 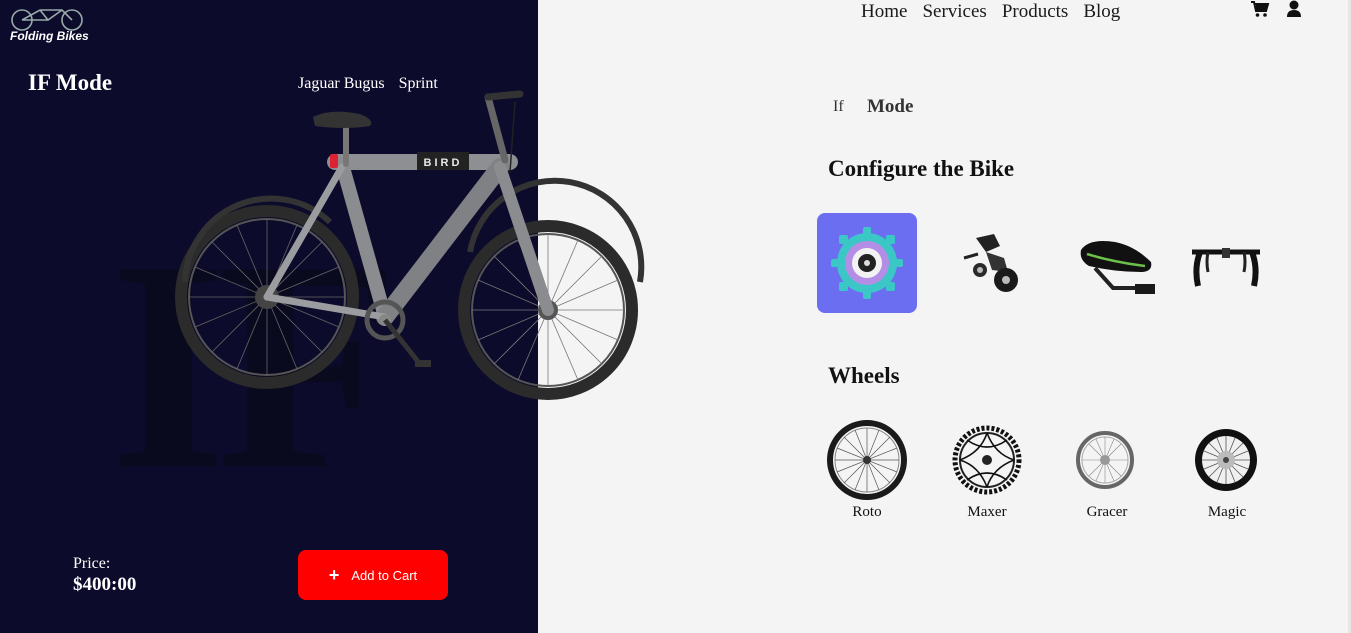 I want to click on wheel-magic-label: Magic, so click(x=1227, y=512).